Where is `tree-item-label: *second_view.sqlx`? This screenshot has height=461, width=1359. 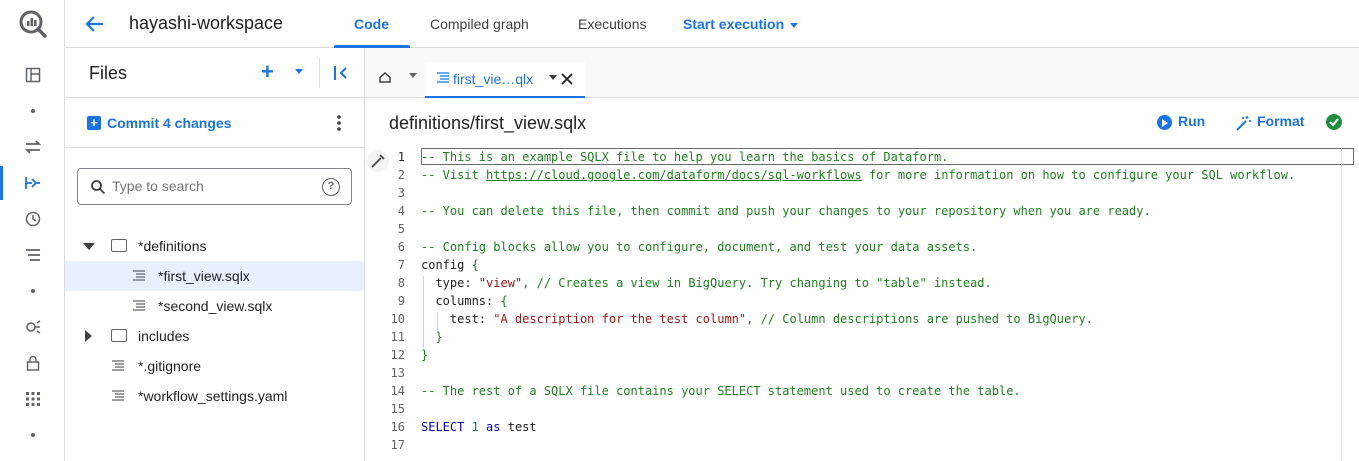 tree-item-label: *second_view.sqlx is located at coordinates (215, 306).